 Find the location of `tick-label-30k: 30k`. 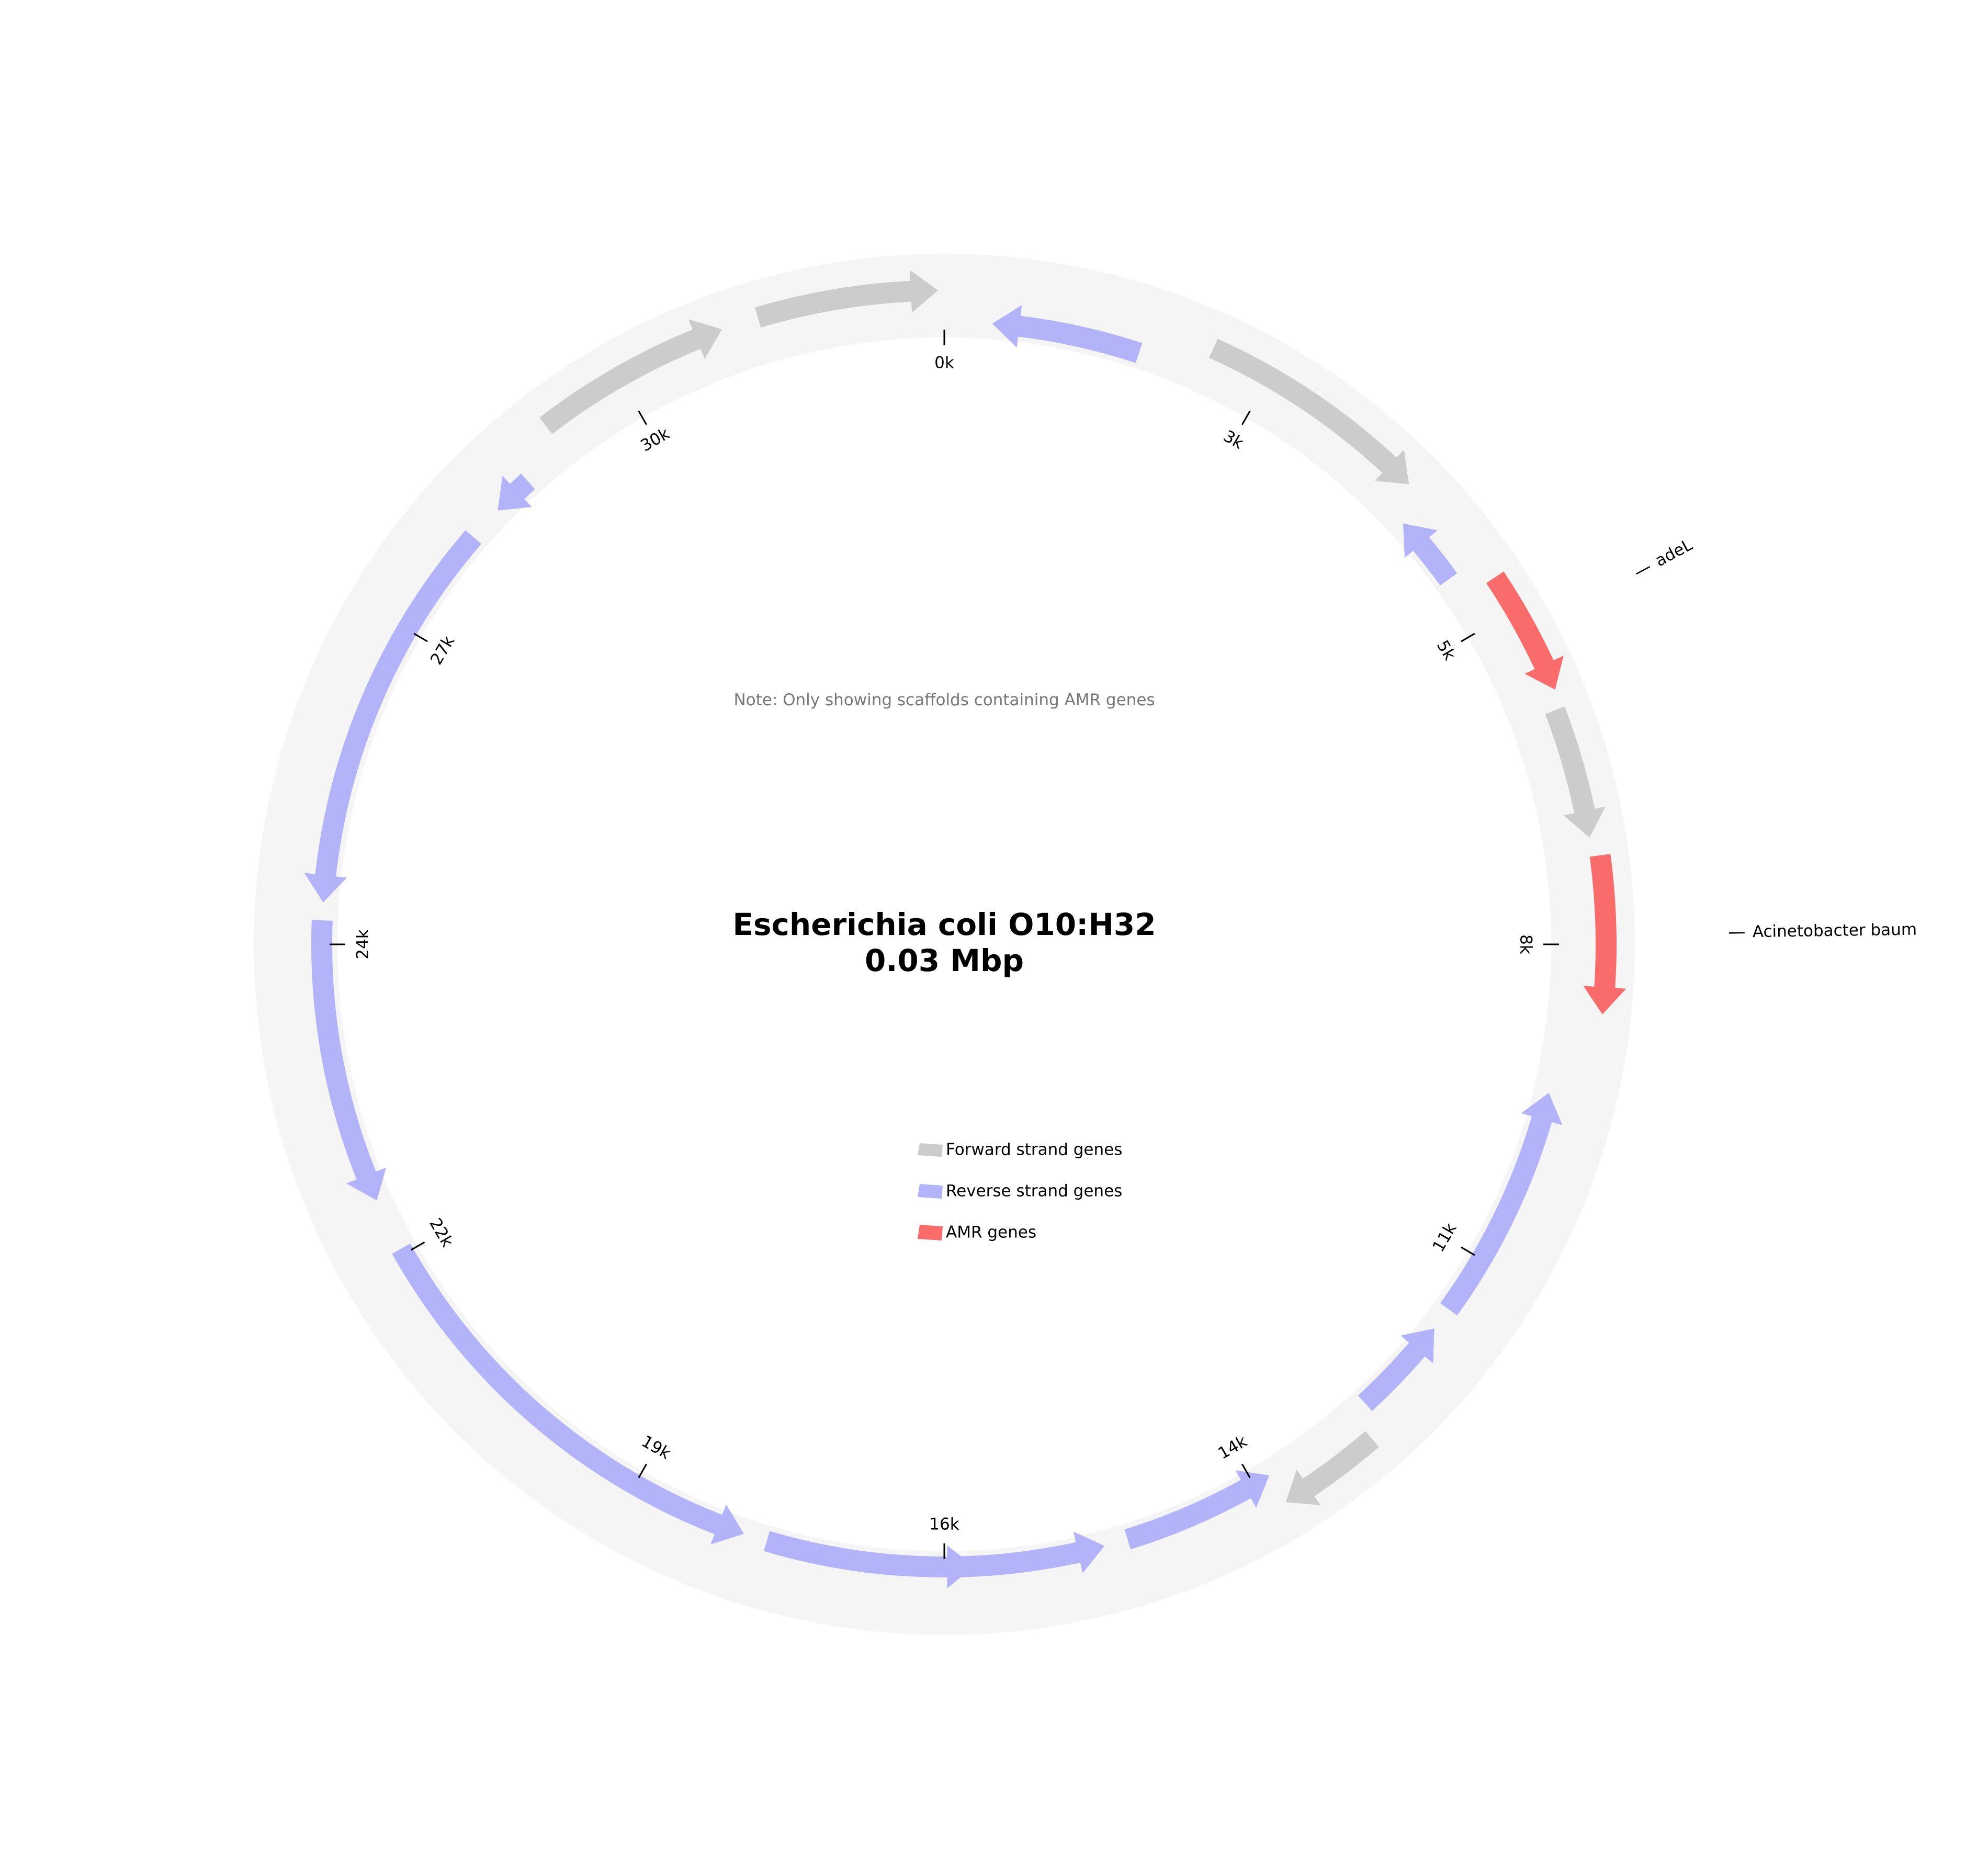

tick-label-30k: 30k is located at coordinates (655, 440).